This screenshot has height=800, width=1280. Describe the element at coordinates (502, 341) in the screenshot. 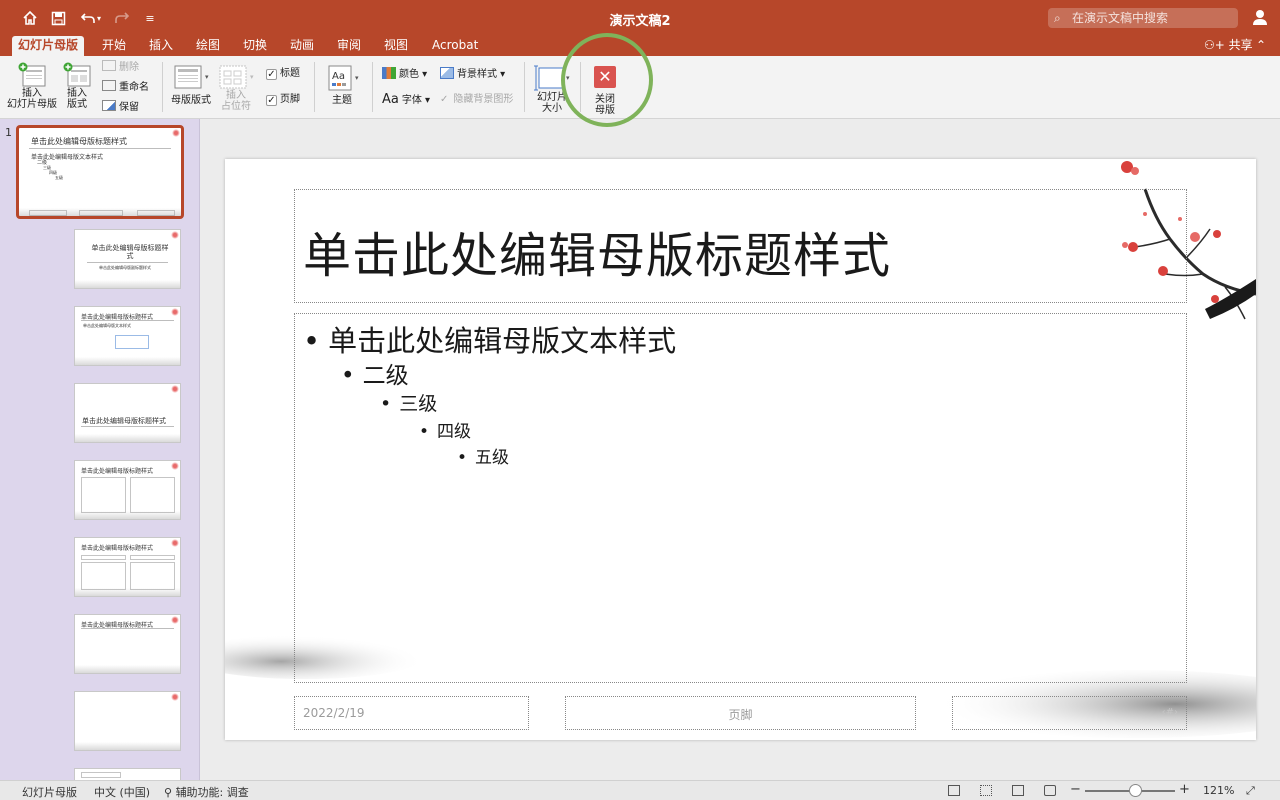

I see `text-level-1-label: 单击此处编辑母版文本样式` at that location.